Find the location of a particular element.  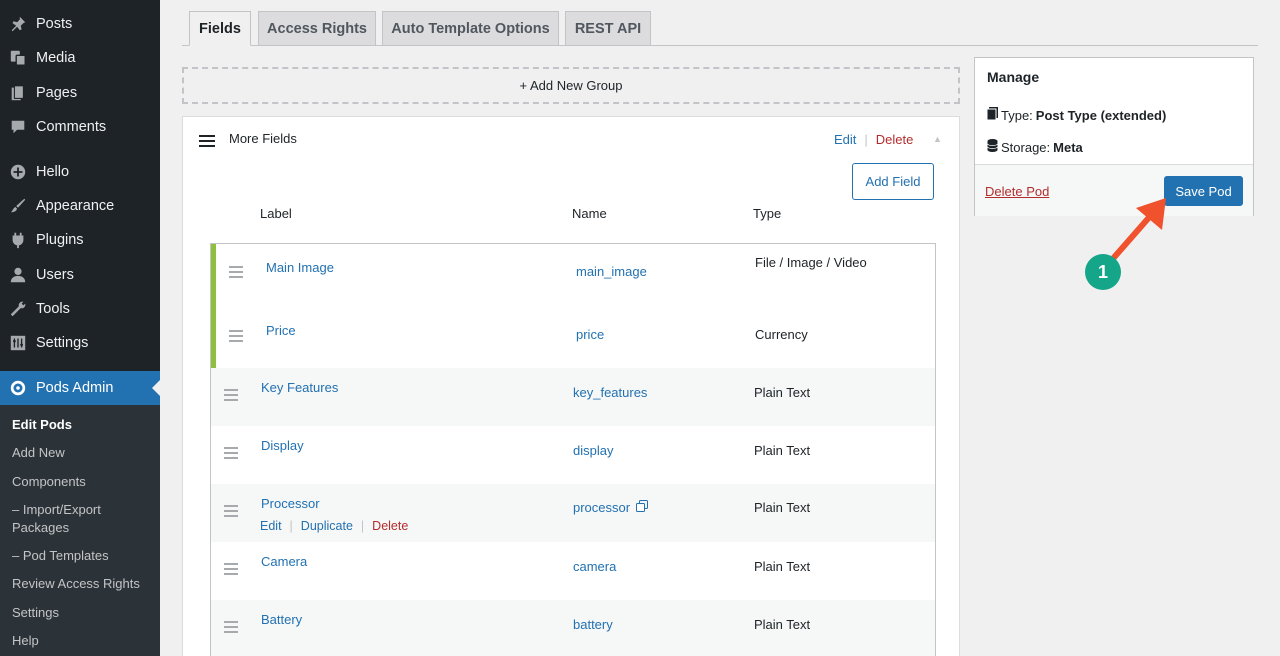

field-name: display is located at coordinates (593, 450).